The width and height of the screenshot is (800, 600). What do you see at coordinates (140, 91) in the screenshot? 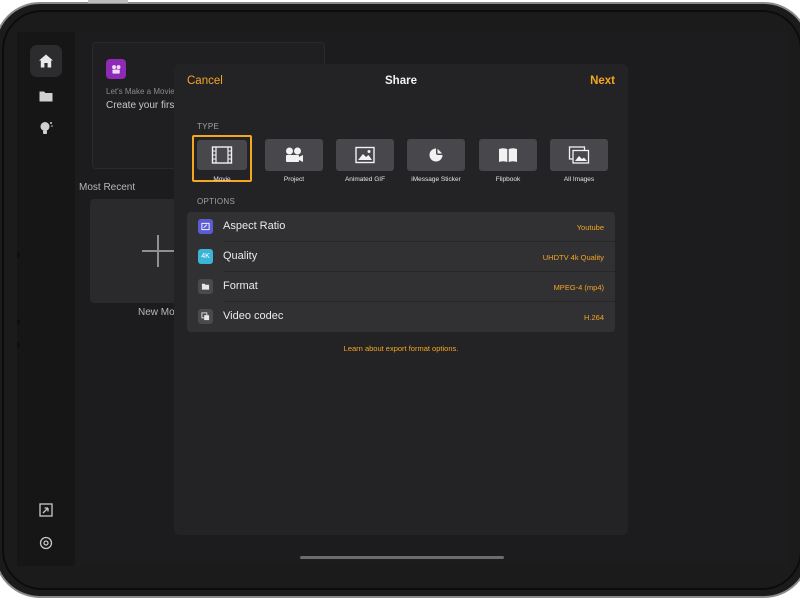
I see `promo-kicker: Let's Make a Movie` at bounding box center [140, 91].